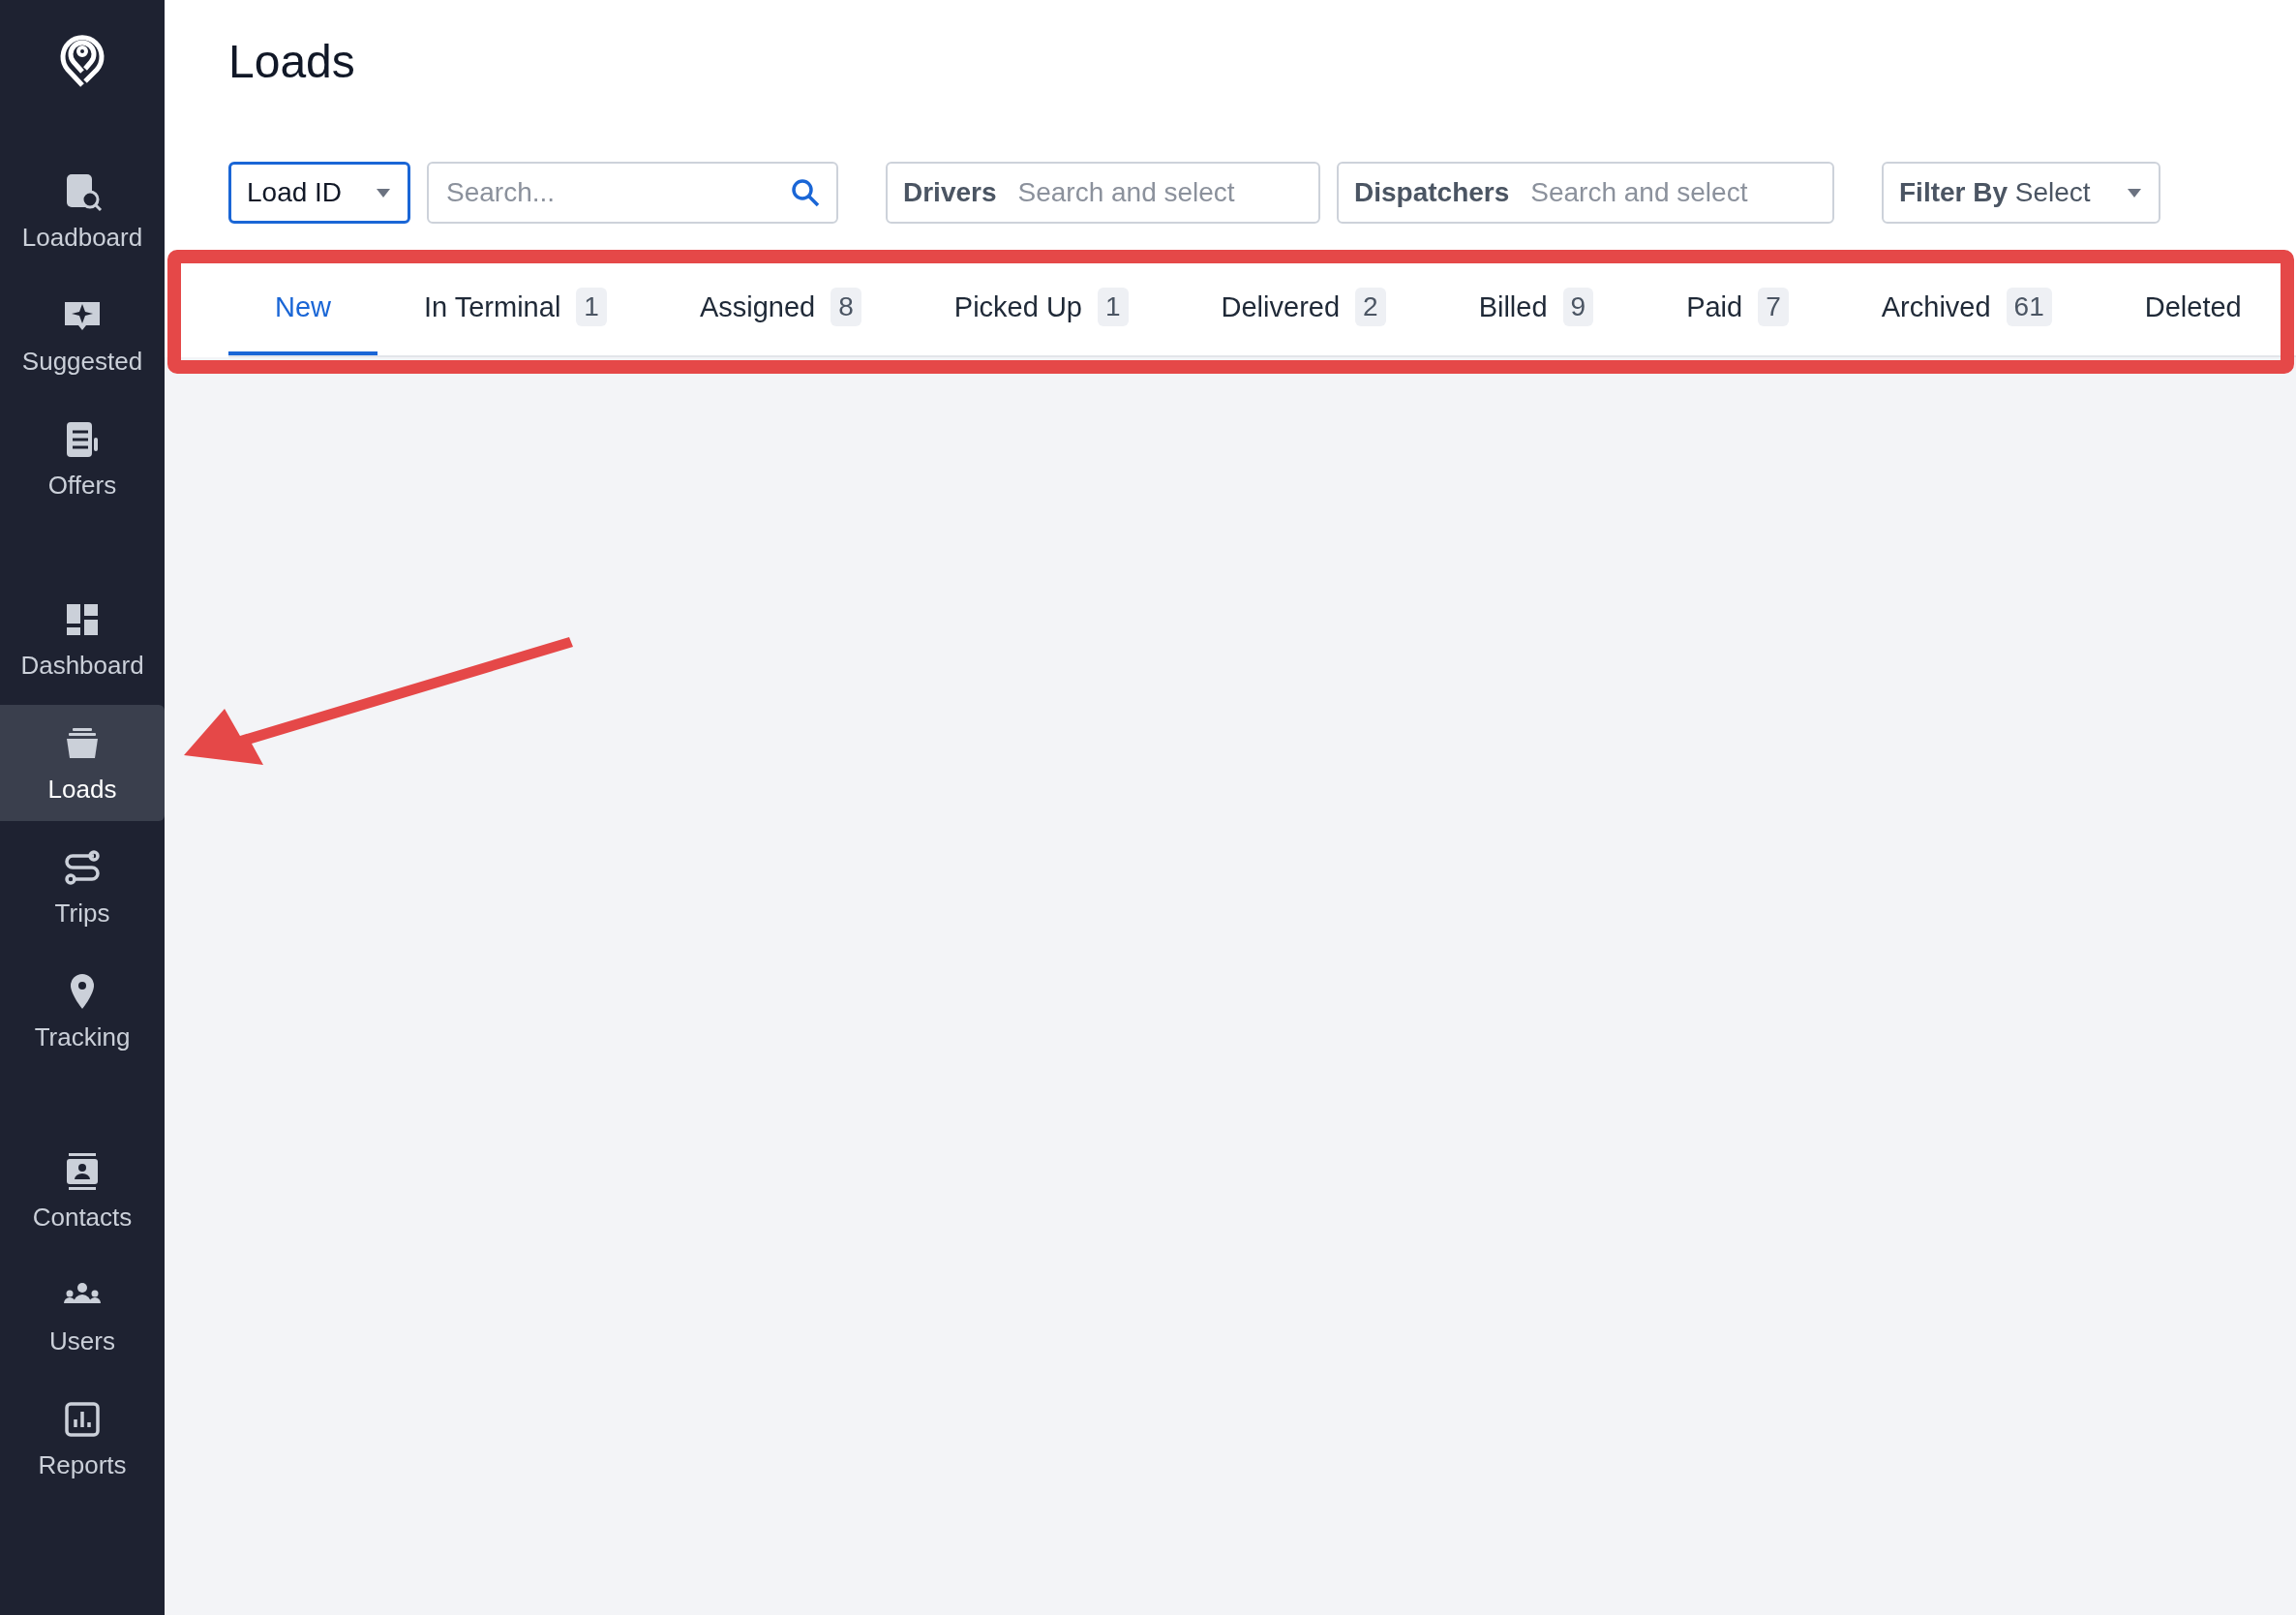 The height and width of the screenshot is (1615, 2296). I want to click on sidebar-item: Loadboard, so click(82, 211).